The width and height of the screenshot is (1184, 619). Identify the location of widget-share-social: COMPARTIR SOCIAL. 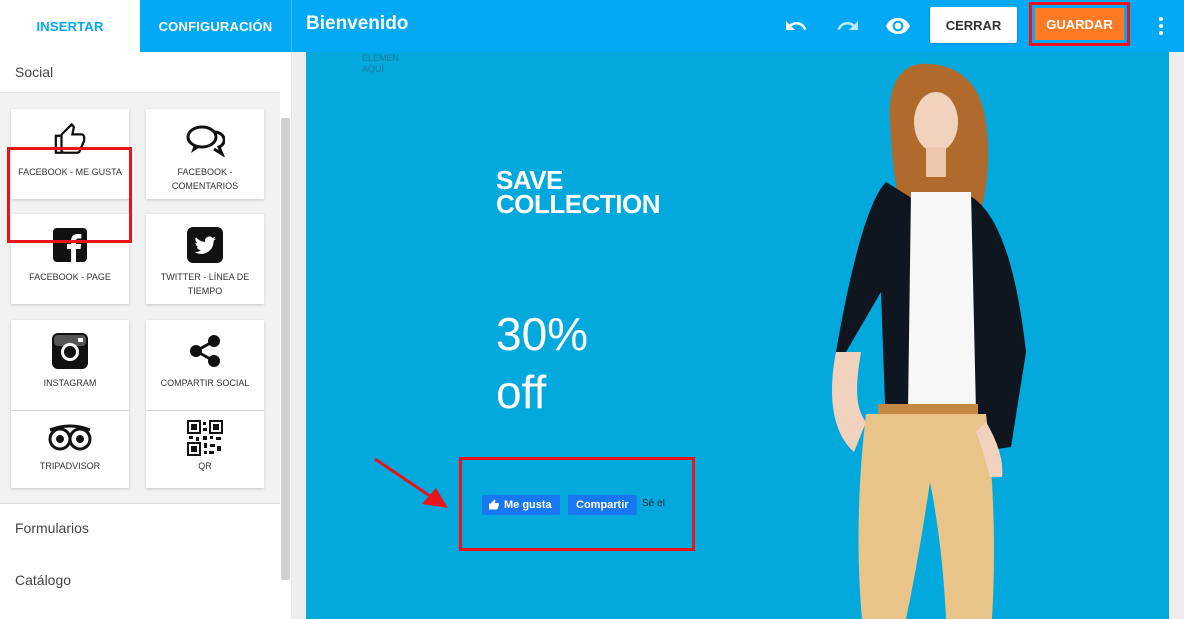
(205, 365).